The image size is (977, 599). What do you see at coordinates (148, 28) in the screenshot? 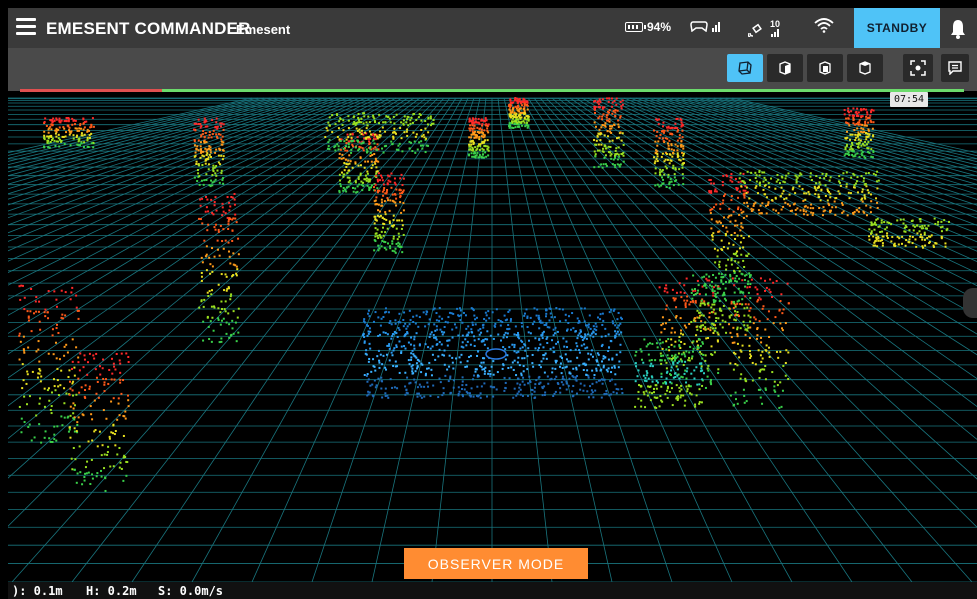
I see `app-title: EMESENT COMMANDER` at bounding box center [148, 28].